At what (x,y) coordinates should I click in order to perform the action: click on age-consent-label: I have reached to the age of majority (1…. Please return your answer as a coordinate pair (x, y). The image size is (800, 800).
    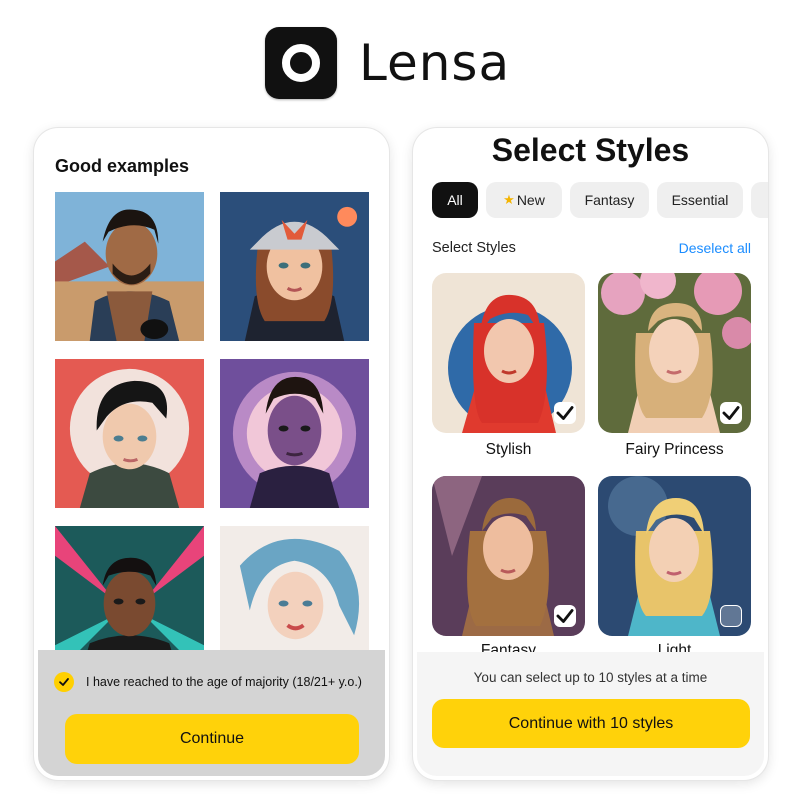
    Looking at the image, I should click on (224, 682).